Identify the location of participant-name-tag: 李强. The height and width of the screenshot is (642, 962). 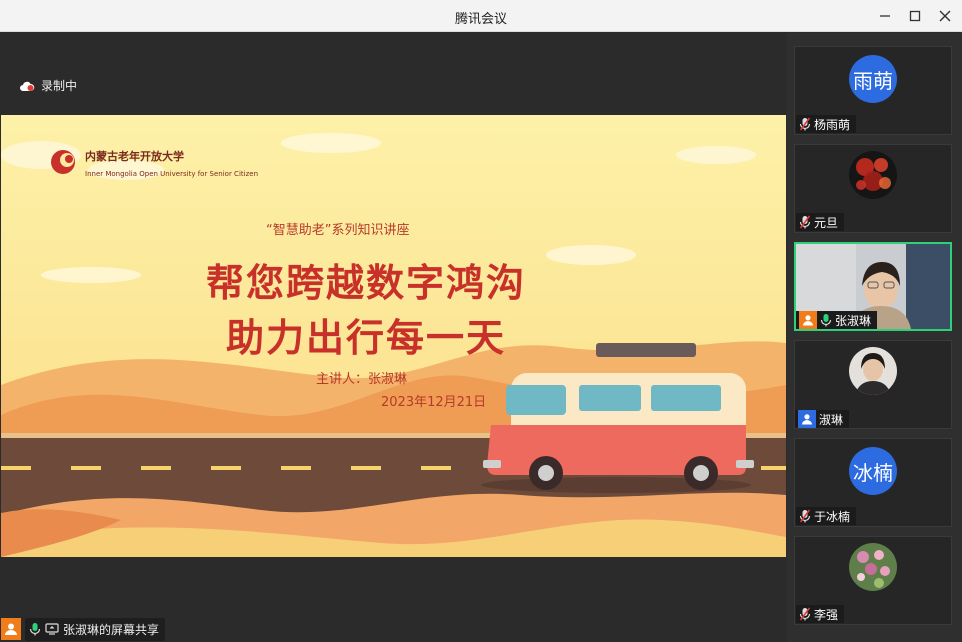
(820, 614).